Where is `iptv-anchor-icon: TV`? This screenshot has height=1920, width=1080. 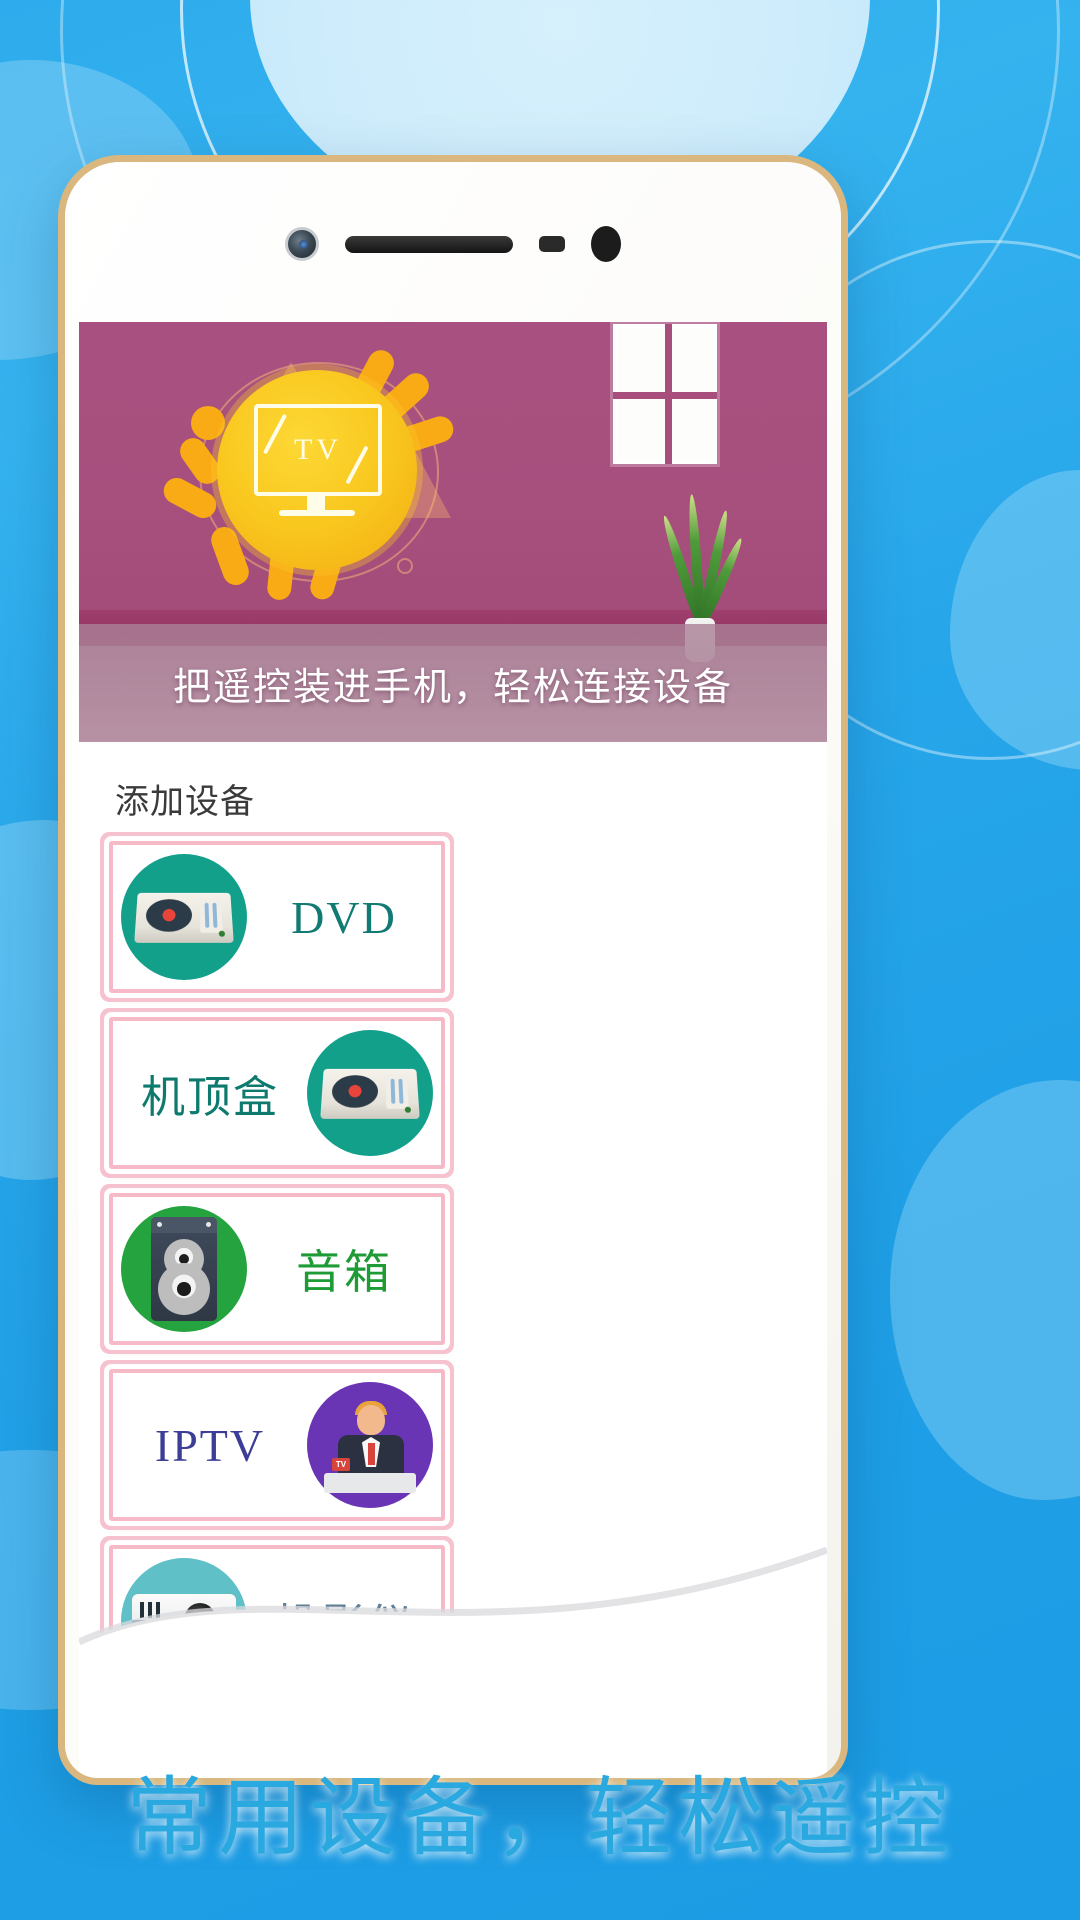
iptv-anchor-icon: TV is located at coordinates (370, 1445).